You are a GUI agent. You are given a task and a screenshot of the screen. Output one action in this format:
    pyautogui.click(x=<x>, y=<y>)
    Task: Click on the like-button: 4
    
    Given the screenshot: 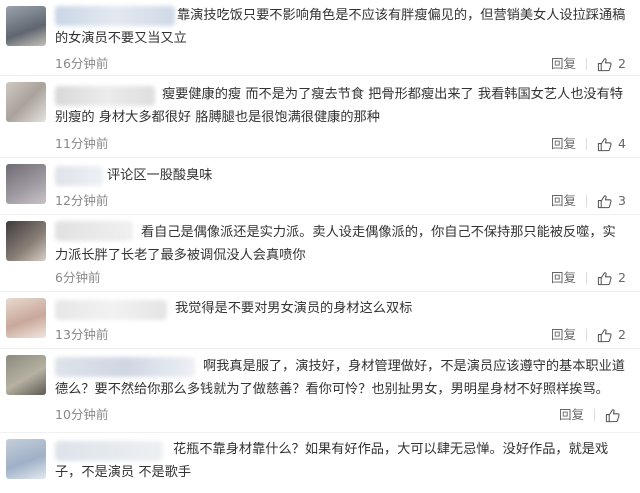 What is the action you would take?
    pyautogui.click(x=611, y=144)
    